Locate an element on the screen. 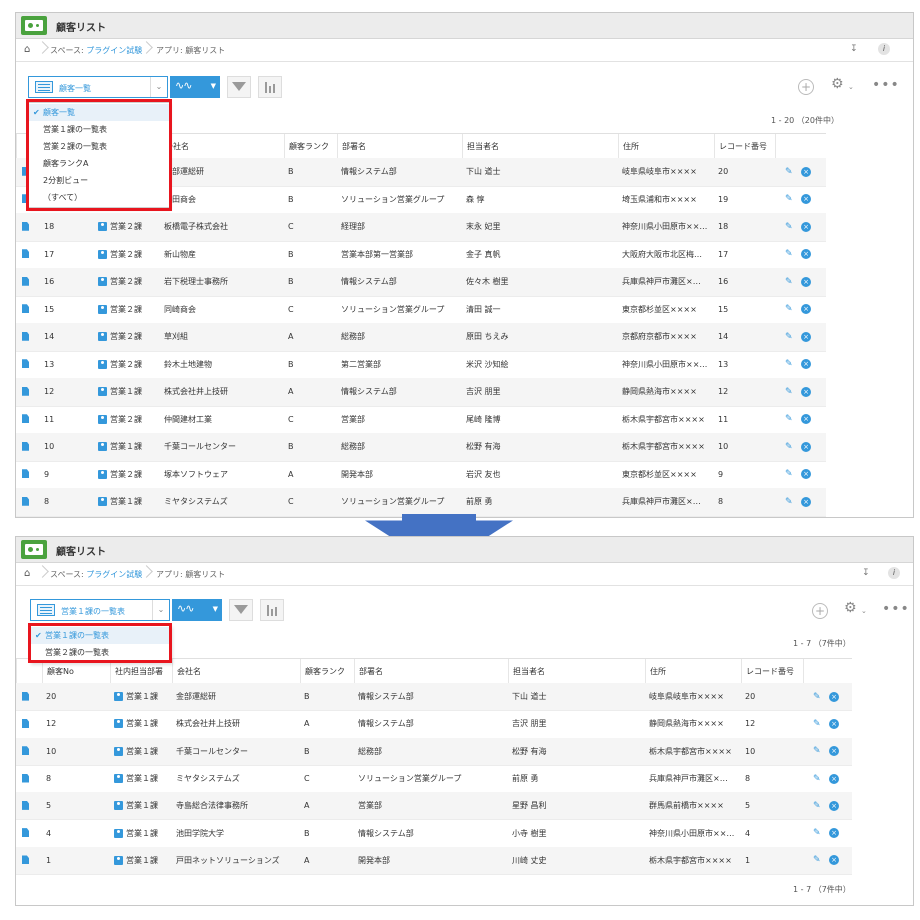  table-row: 4 営業１課 池田学院大学 B 情報システム部 小寺 樹里 神奈川県小田原市××… 4 ✎ × is located at coordinates (434, 834).